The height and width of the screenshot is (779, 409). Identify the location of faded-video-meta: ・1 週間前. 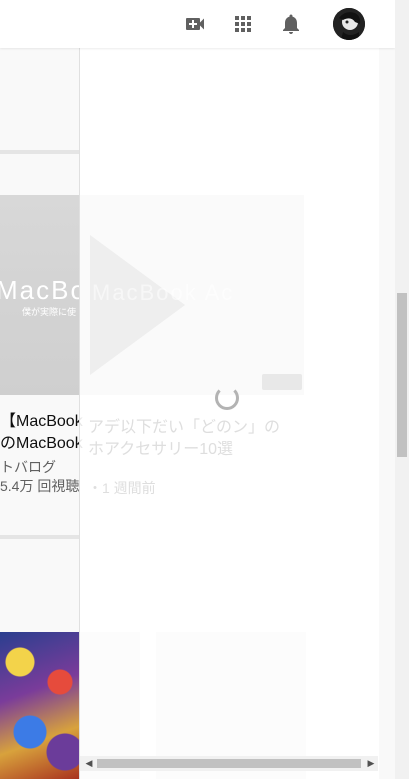
(122, 488).